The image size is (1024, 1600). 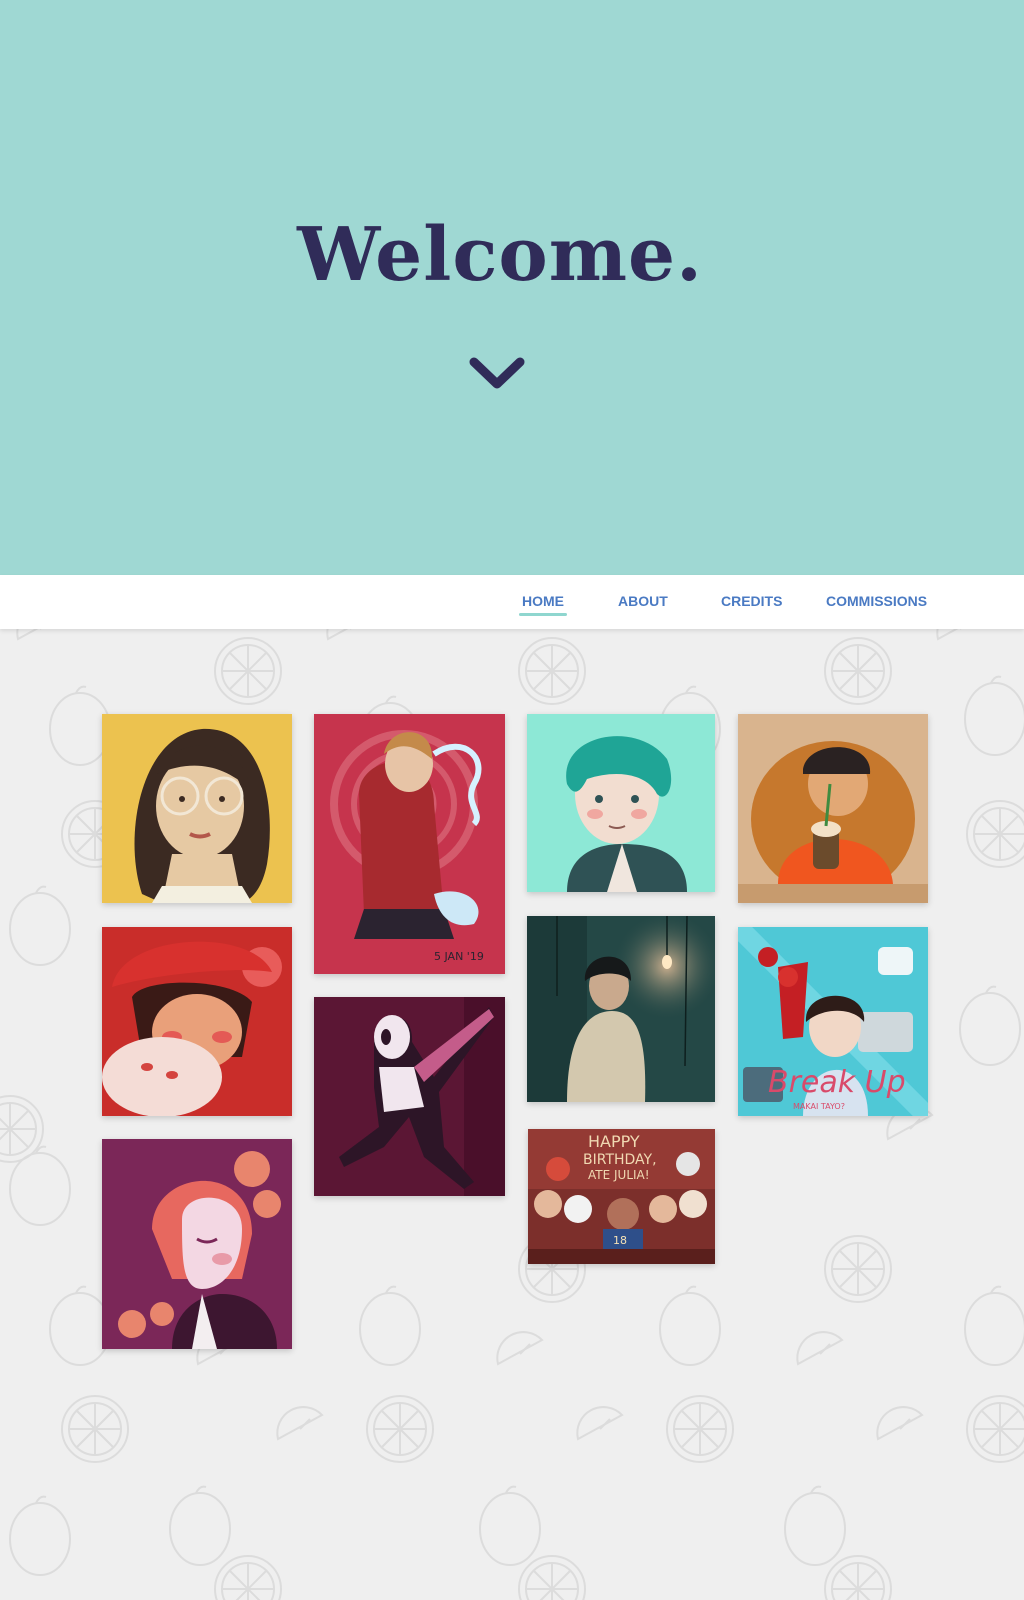 I want to click on artwork-10: HAPPY BIRTHDAY, ATE JULIA! 18, so click(x=621, y=1196).